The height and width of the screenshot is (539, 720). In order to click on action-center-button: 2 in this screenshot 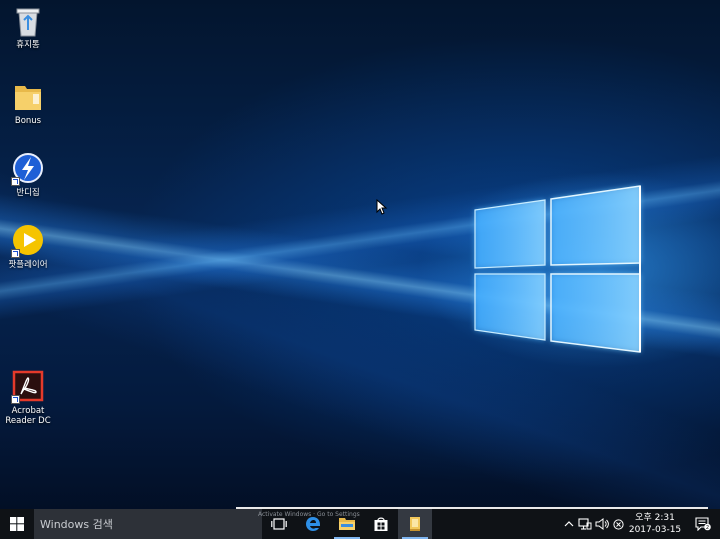, I will do `click(703, 524)`.